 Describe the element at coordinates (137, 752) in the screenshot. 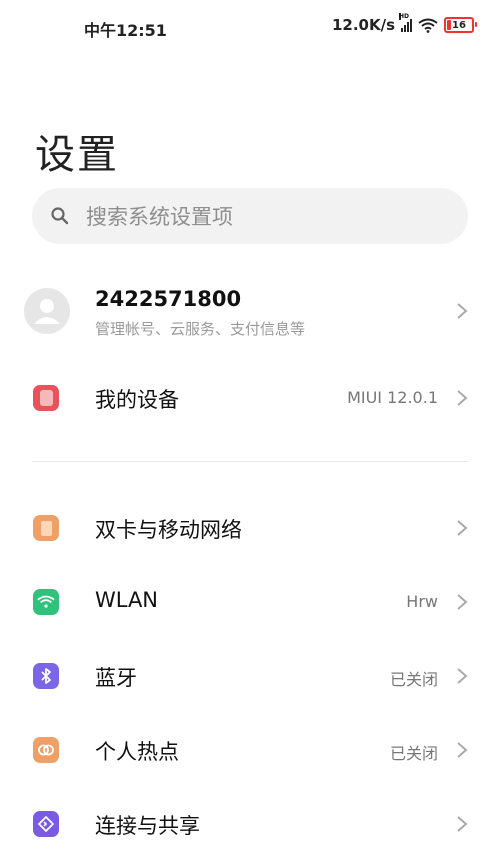

I see `hotspot-label: 个人热点` at that location.